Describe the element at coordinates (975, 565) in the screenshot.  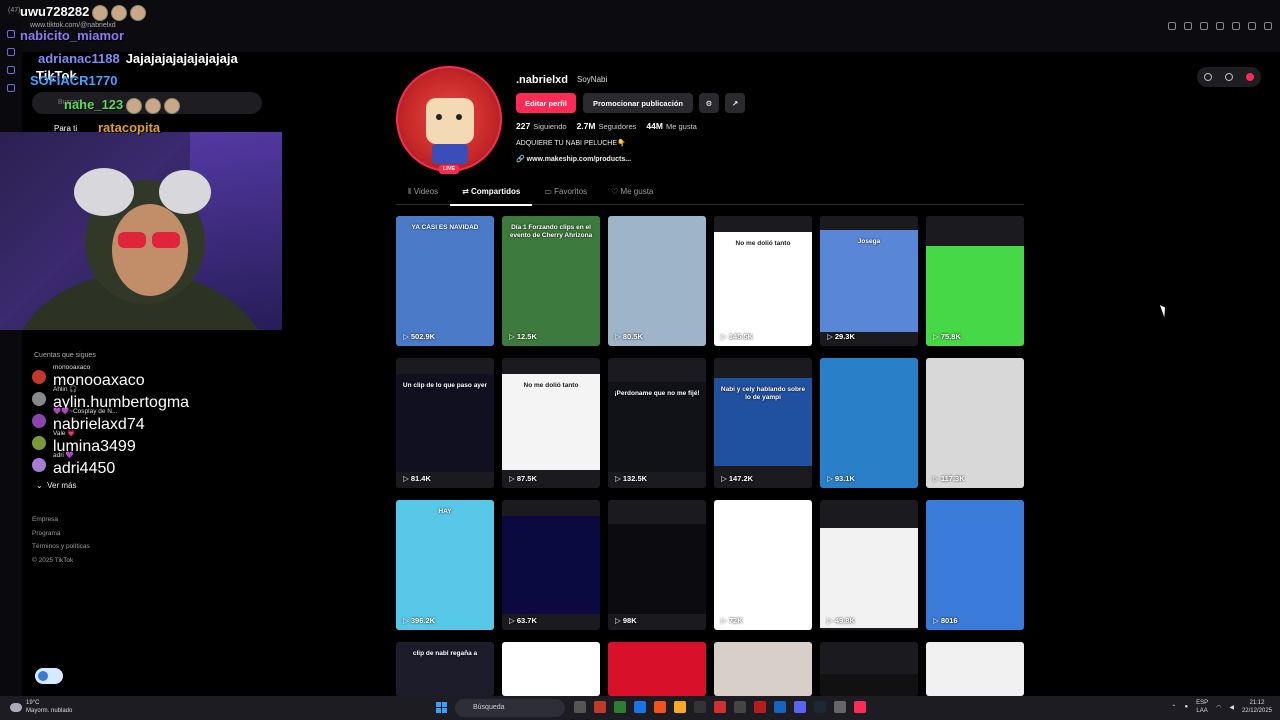
I see `video-card: ▷ 8016` at that location.